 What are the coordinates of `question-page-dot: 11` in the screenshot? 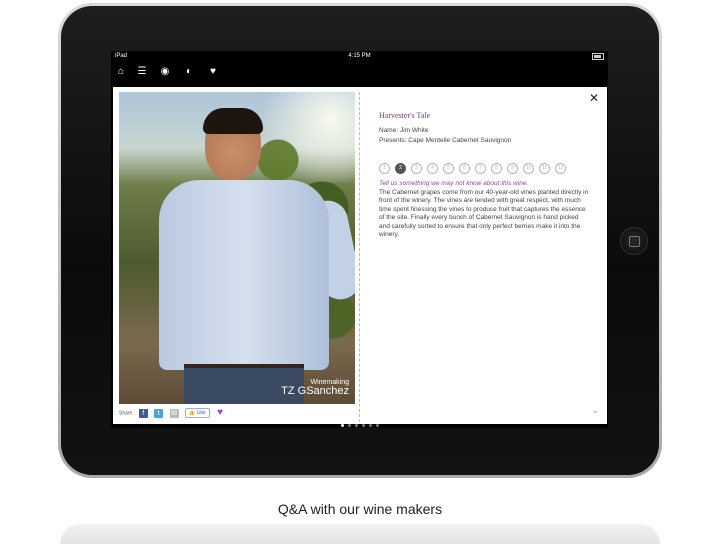 It's located at (544, 168).